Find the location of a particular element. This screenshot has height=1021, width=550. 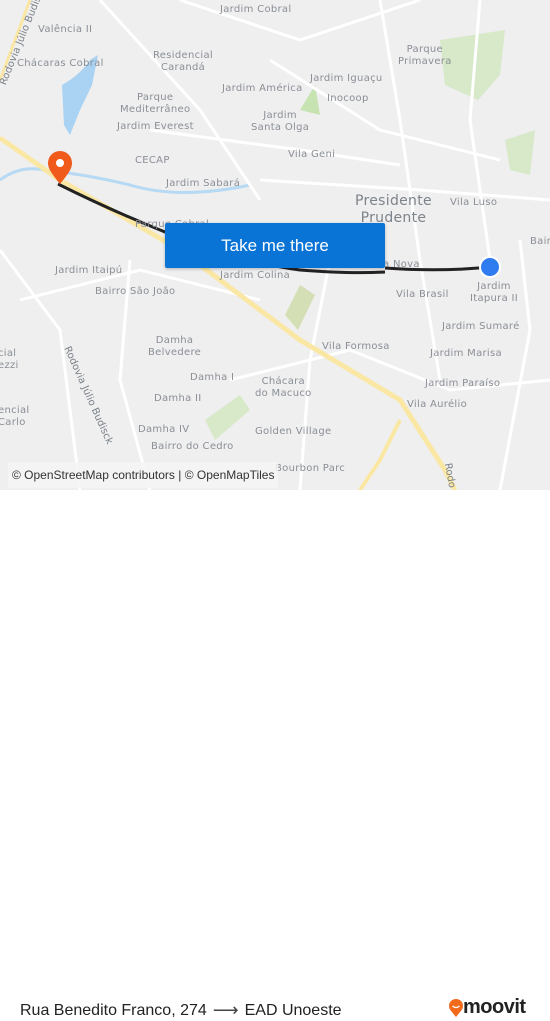

moovit-logo: moovit is located at coordinates (487, 1007).